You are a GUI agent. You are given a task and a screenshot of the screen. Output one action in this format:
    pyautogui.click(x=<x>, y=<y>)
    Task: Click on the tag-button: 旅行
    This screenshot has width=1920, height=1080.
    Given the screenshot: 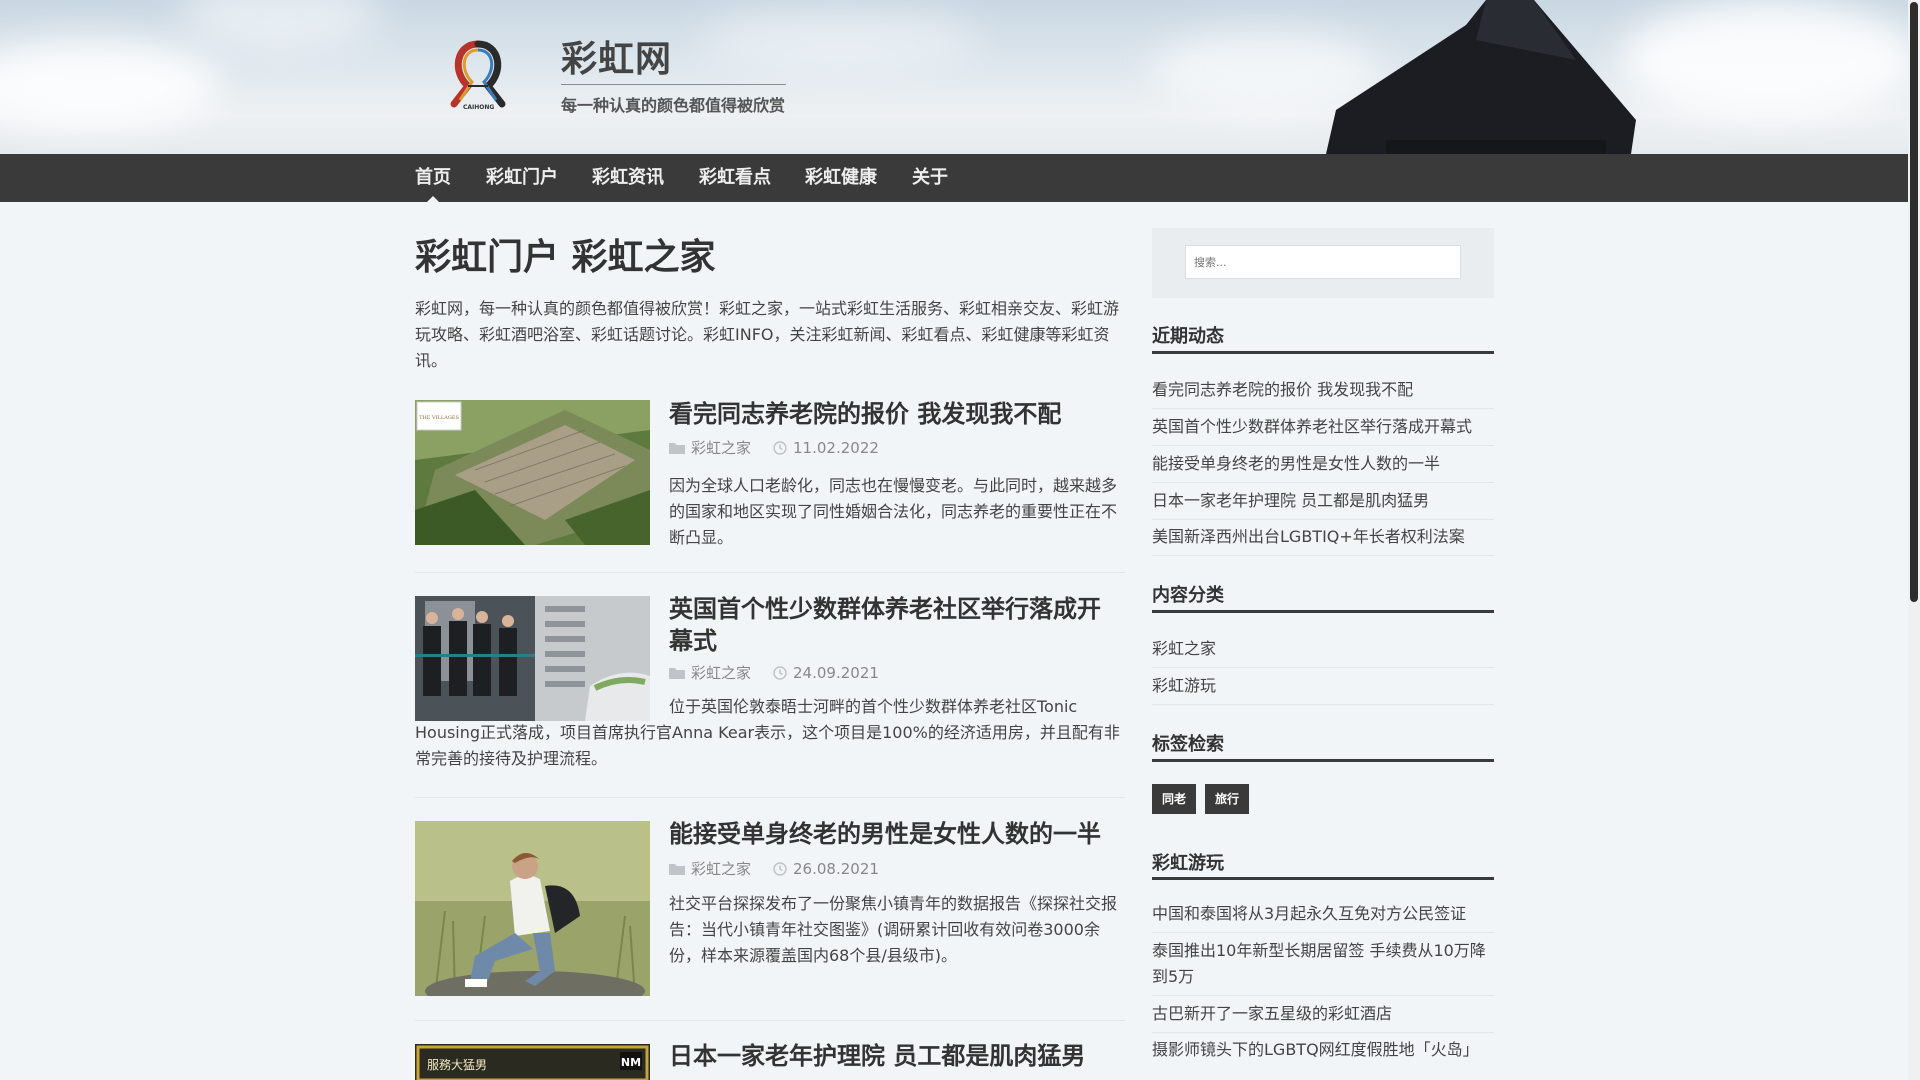 What is the action you would take?
    pyautogui.click(x=1227, y=799)
    